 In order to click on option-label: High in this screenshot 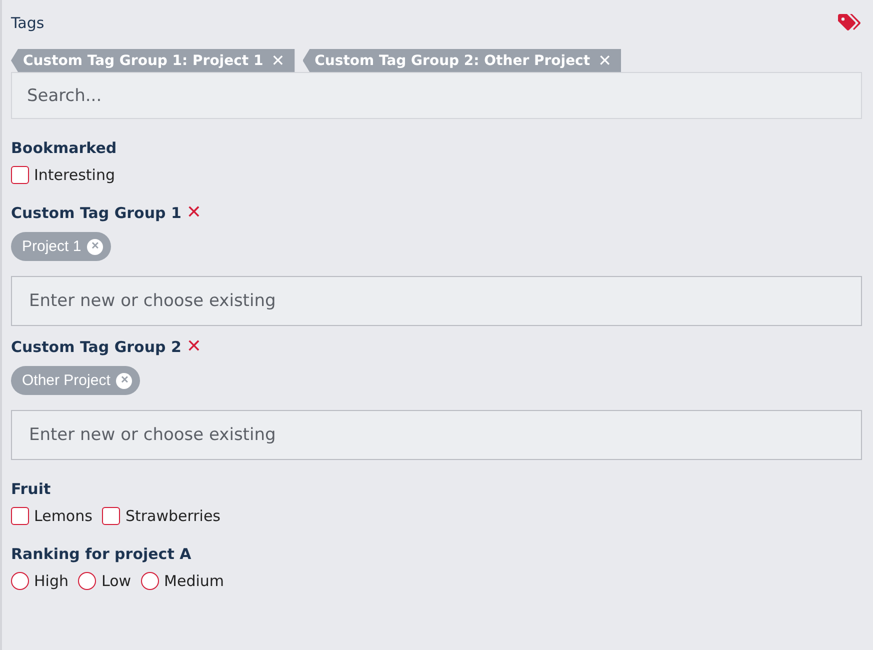, I will do `click(51, 581)`.